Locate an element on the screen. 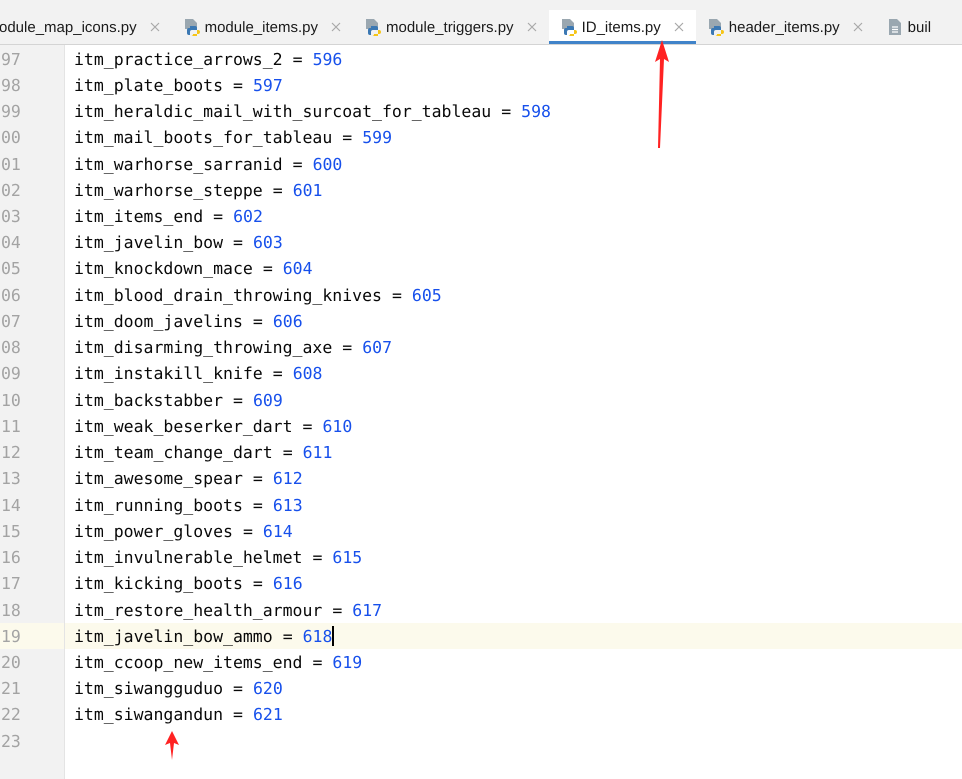  line-number: 01 is located at coordinates (11, 164).